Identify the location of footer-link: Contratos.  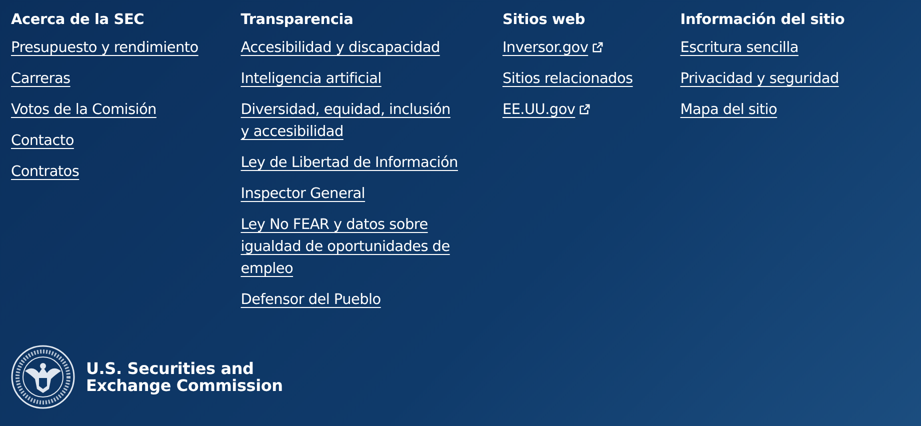
(45, 172).